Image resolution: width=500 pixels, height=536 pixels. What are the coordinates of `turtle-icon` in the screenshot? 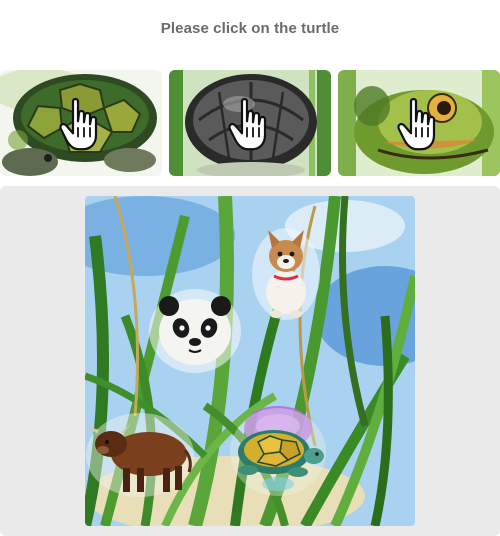 It's located at (278, 450).